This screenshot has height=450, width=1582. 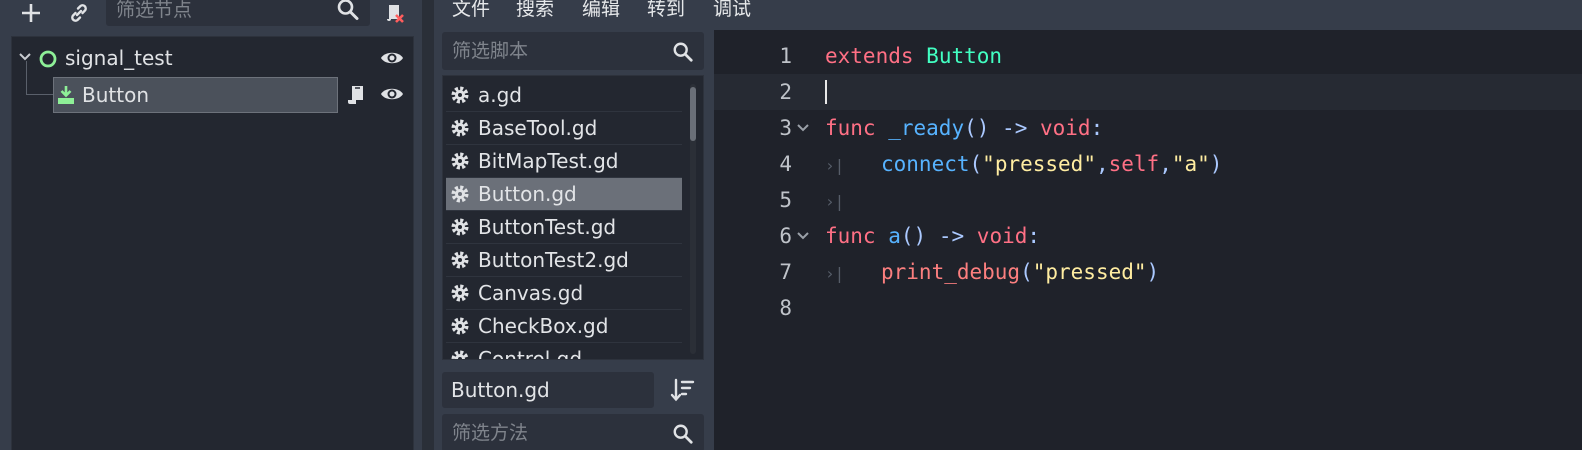 What do you see at coordinates (666, 11) in the screenshot?
I see `menu-goto: 转到` at bounding box center [666, 11].